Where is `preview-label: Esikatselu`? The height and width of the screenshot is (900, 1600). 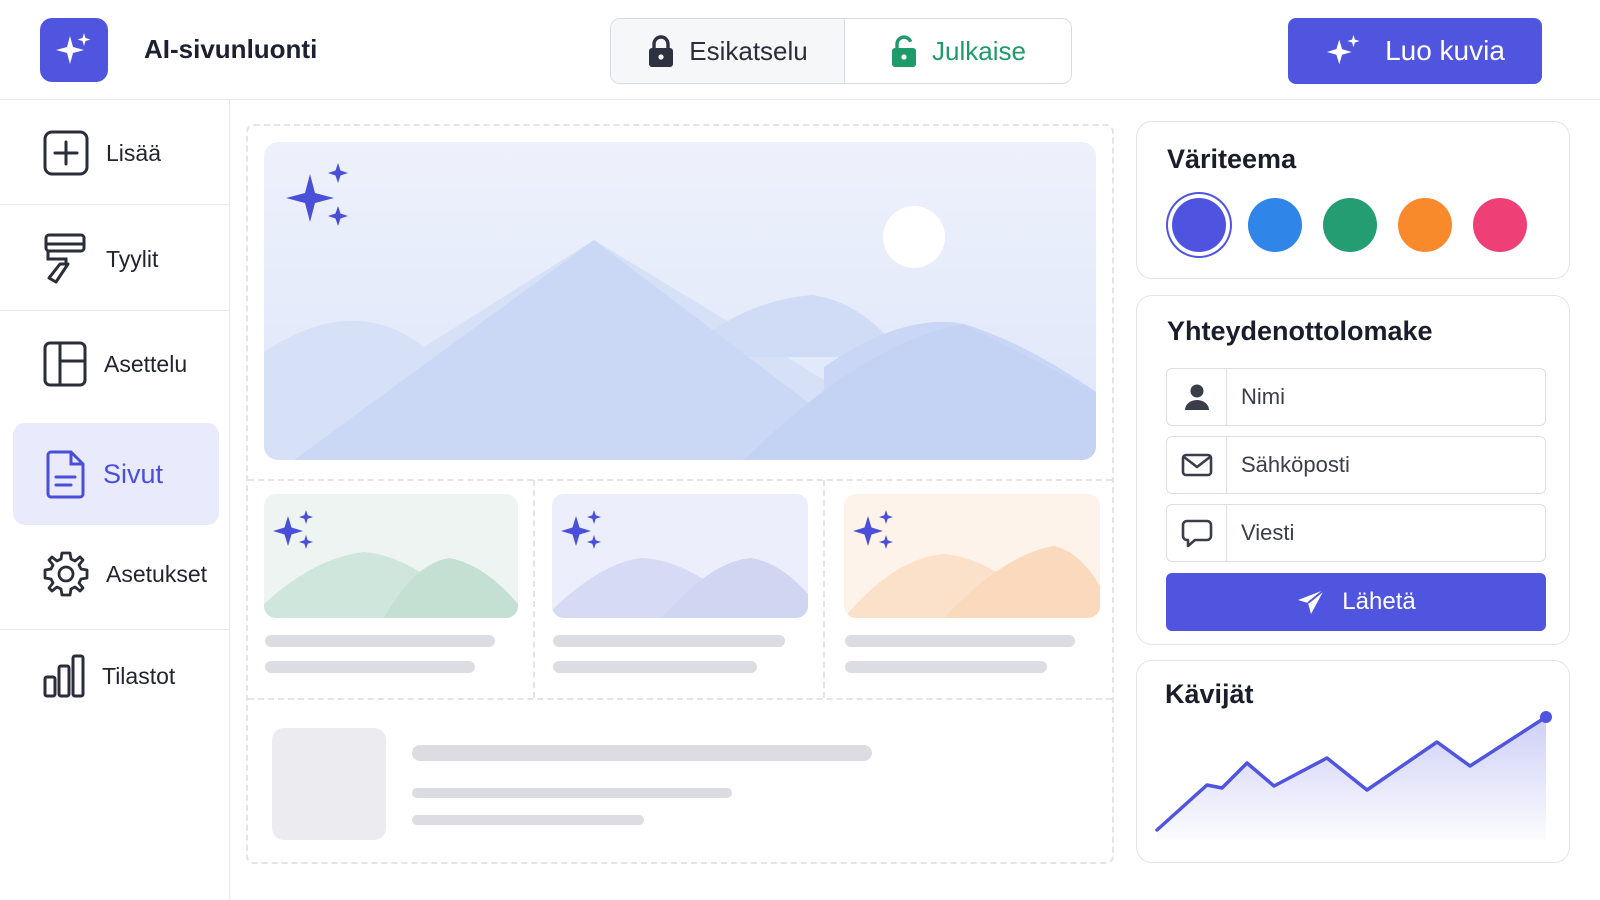 preview-label: Esikatselu is located at coordinates (748, 50).